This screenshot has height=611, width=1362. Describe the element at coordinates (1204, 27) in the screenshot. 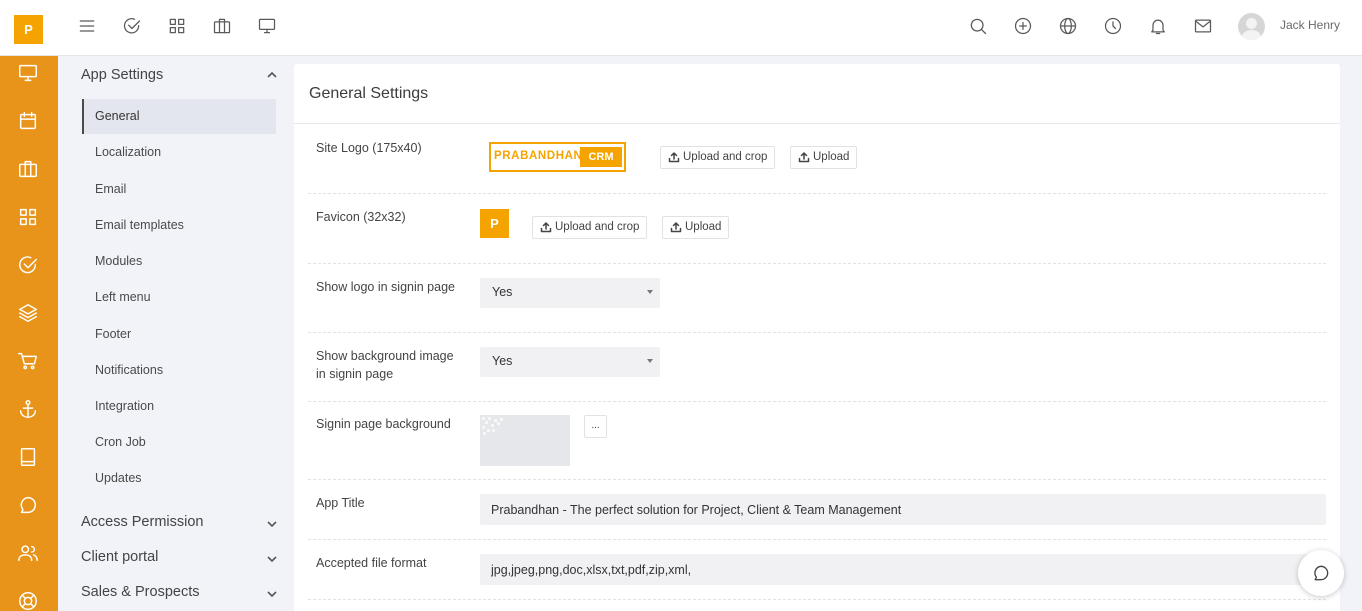

I see `mail-icon` at that location.